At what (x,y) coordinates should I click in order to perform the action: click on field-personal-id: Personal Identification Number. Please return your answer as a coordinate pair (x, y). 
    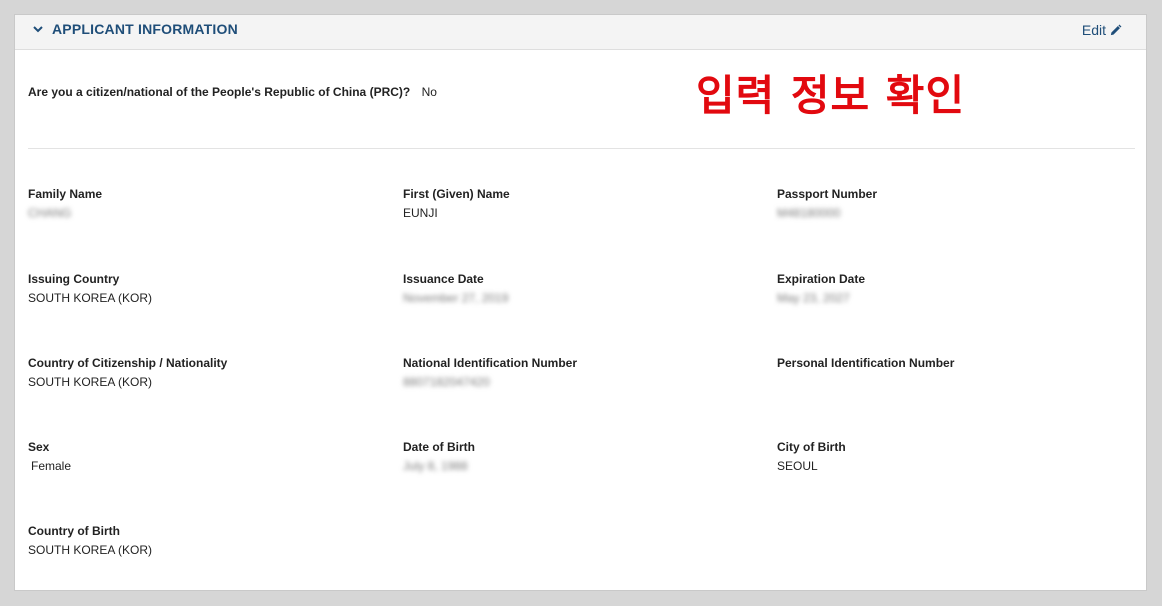
    Looking at the image, I should click on (865, 365).